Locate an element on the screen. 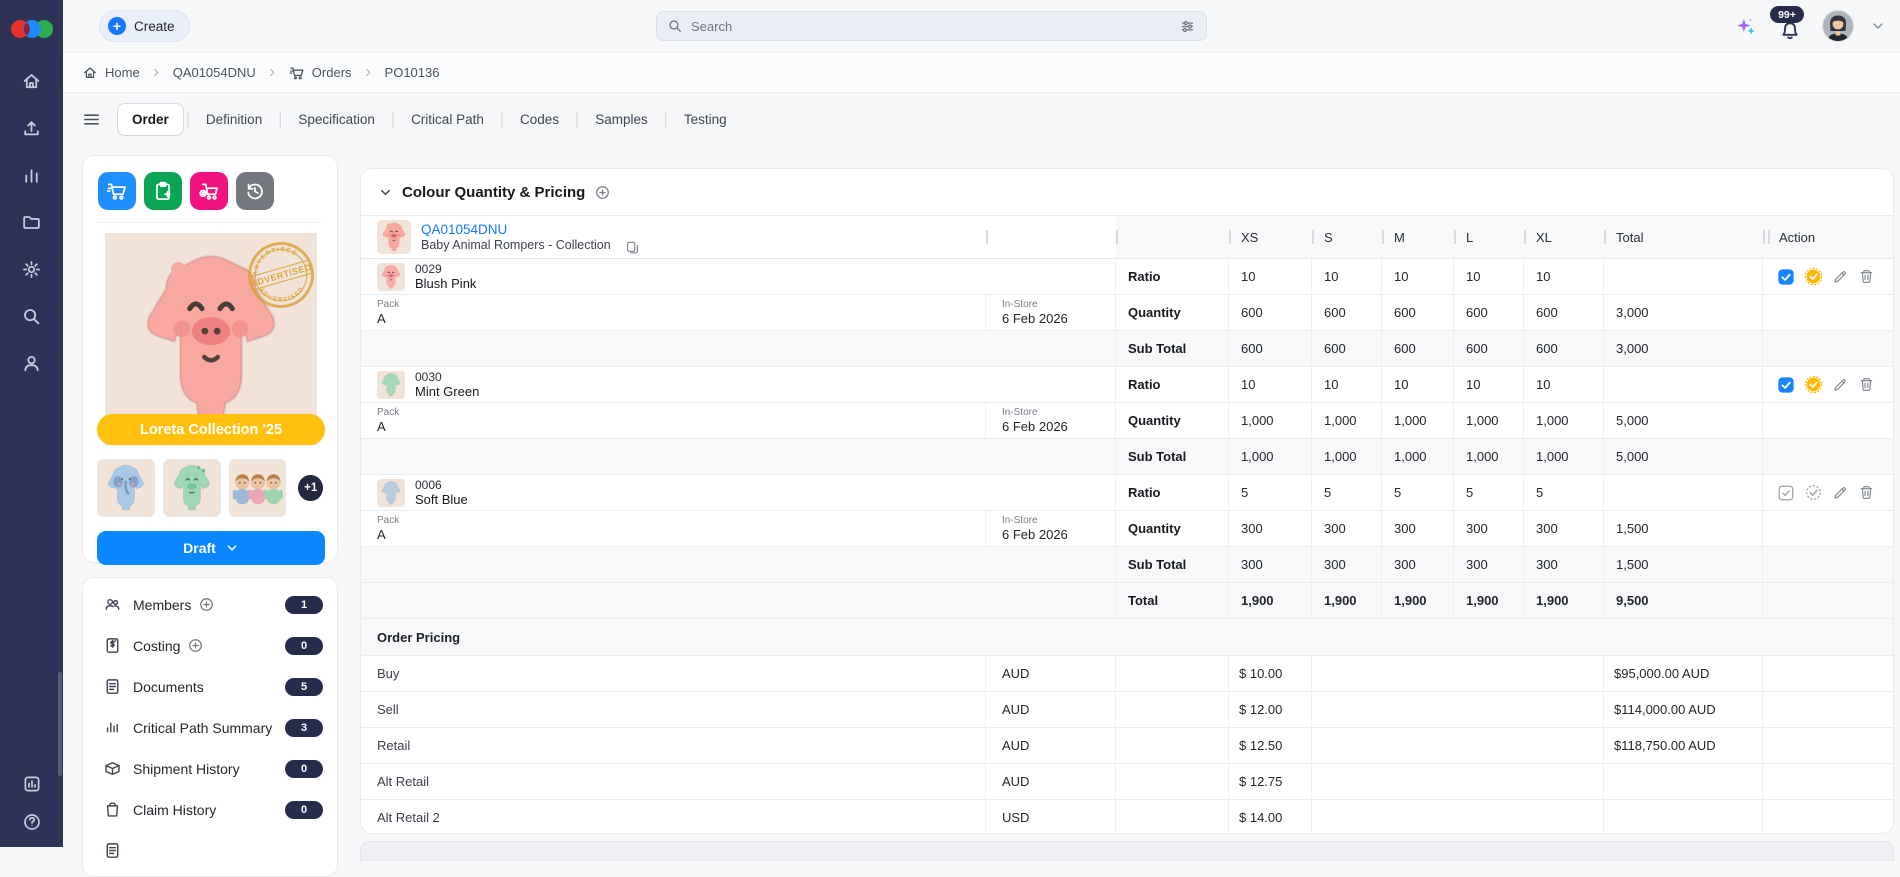  rail-settings-button is located at coordinates (31, 269).